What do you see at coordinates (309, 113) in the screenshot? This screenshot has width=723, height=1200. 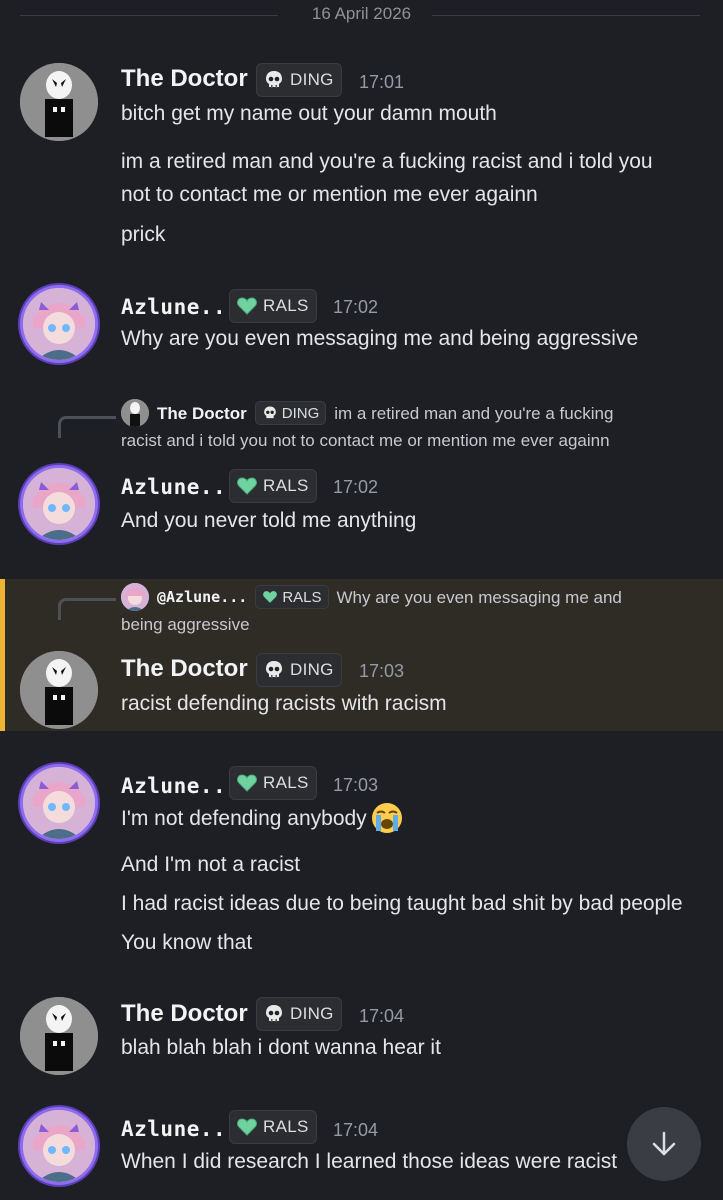 I see `message-text: bitch get my name out your damn mouth` at bounding box center [309, 113].